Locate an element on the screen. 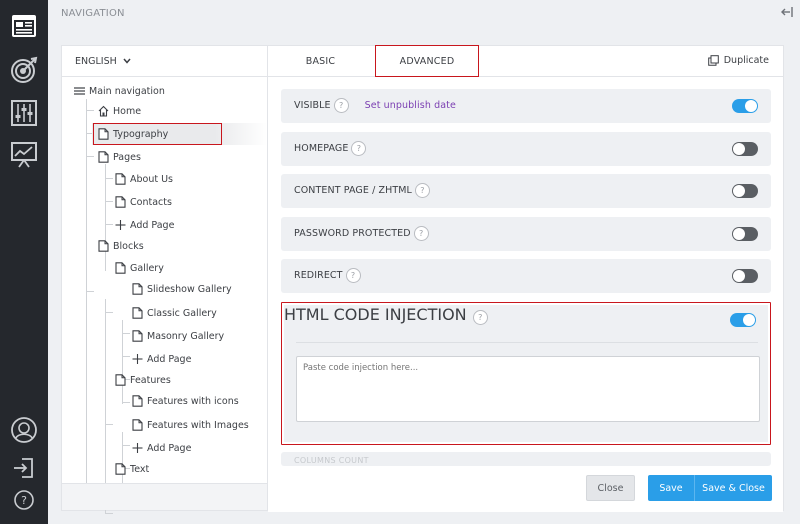 The image size is (800, 524). tree-item-slideshow-gallery: Slideshow Gallery is located at coordinates (182, 289).